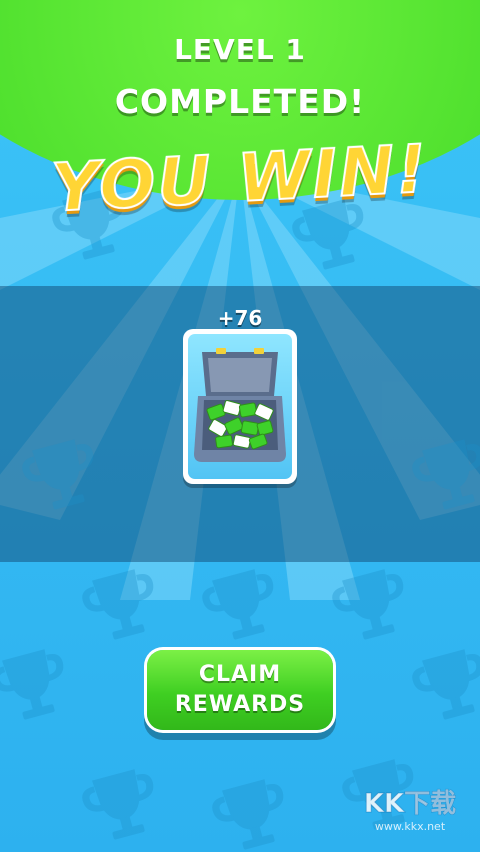 The height and width of the screenshot is (852, 480). What do you see at coordinates (240, 674) in the screenshot?
I see `claim-rewards-label-line1: CLAIM` at bounding box center [240, 674].